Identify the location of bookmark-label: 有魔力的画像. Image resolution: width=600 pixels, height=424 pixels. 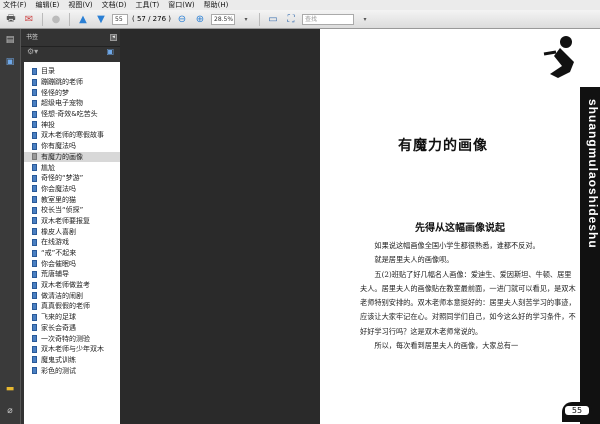
(62, 156).